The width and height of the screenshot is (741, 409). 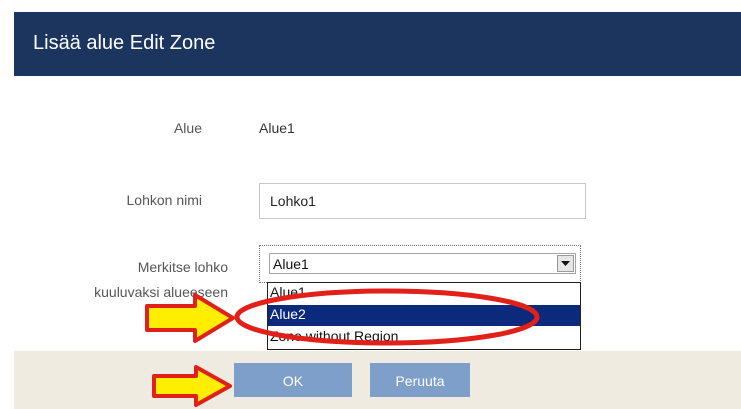 I want to click on chevron-down-icon, so click(x=565, y=263).